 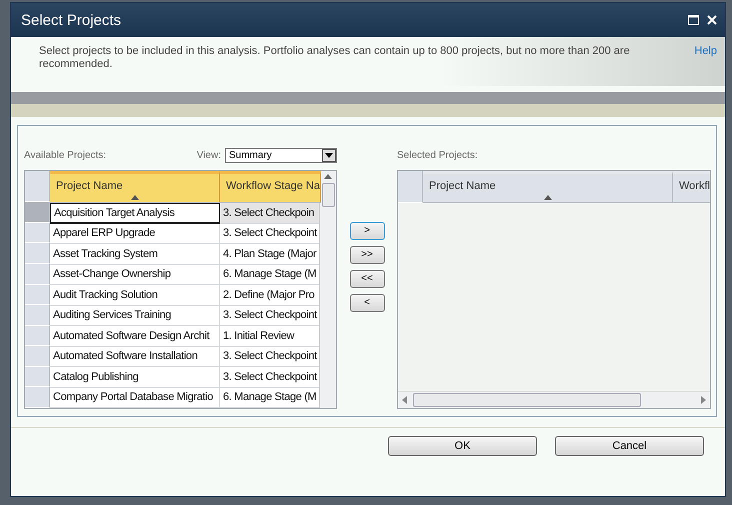 I want to click on vertical-scrollbar, so click(x=327, y=289).